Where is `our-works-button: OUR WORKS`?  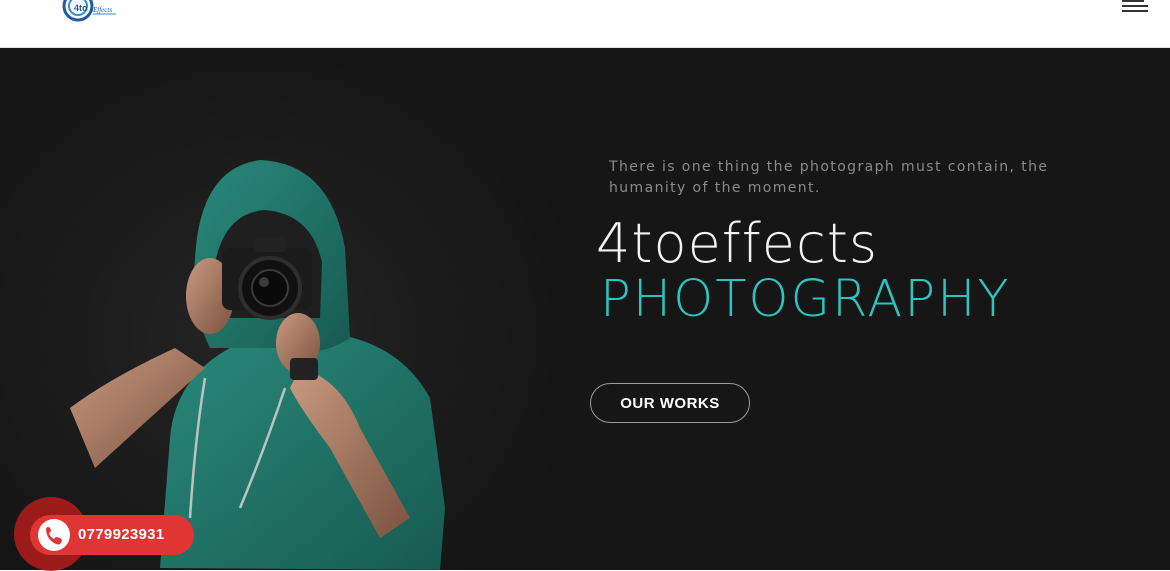 our-works-button: OUR WORKS is located at coordinates (670, 403).